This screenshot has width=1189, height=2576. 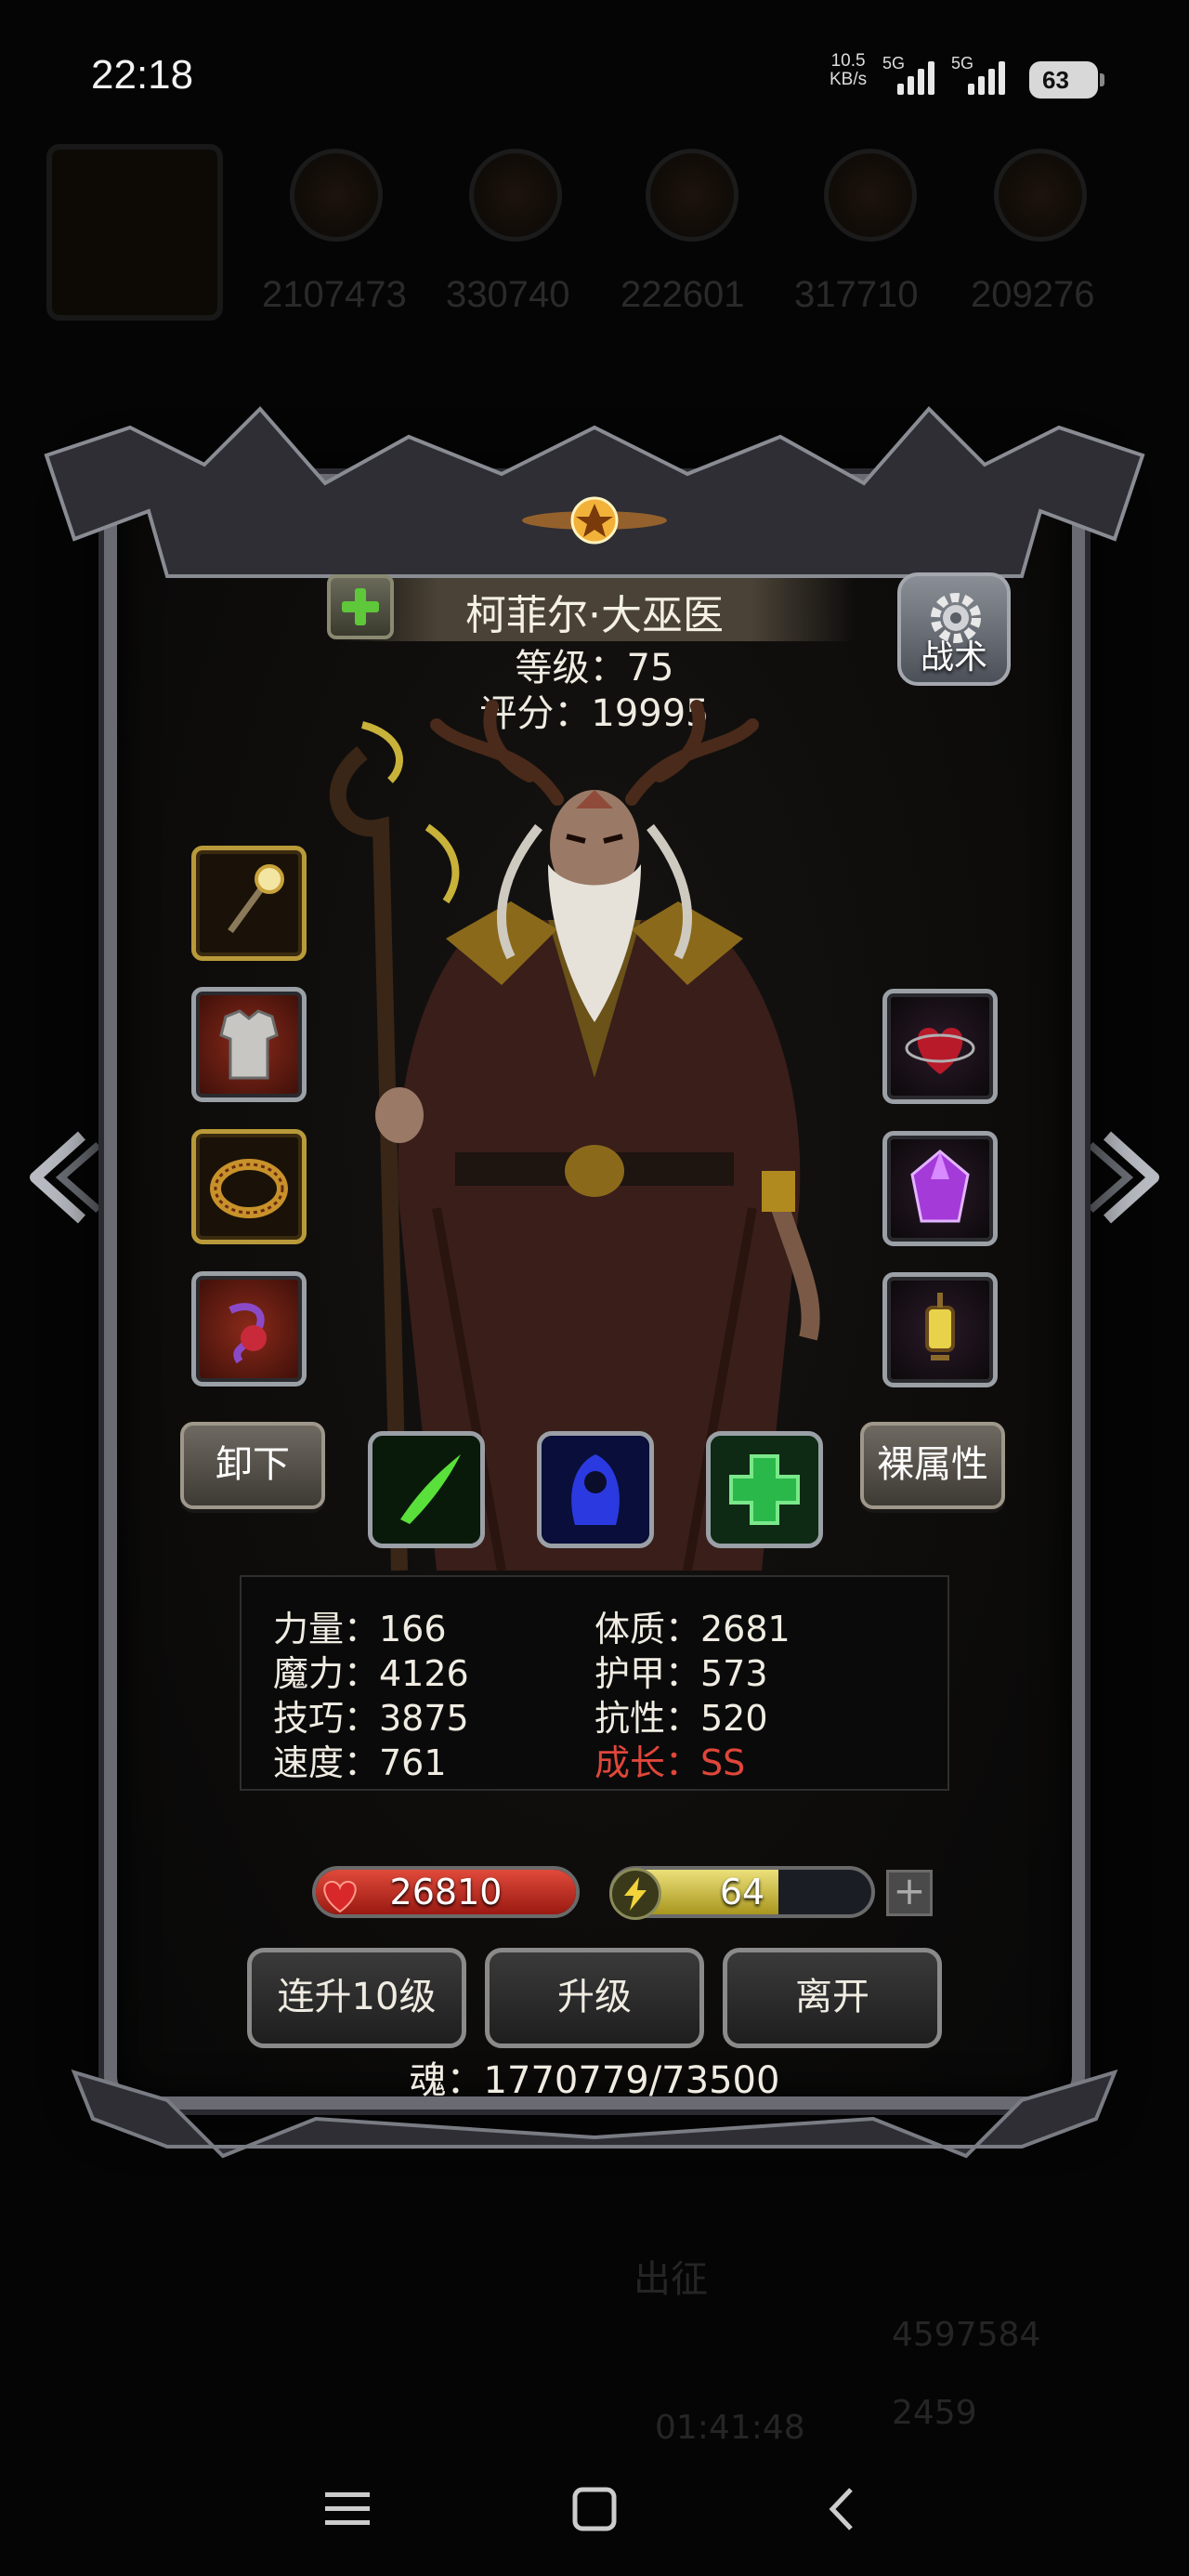 What do you see at coordinates (954, 629) in the screenshot?
I see `tactics-button: 战术` at bounding box center [954, 629].